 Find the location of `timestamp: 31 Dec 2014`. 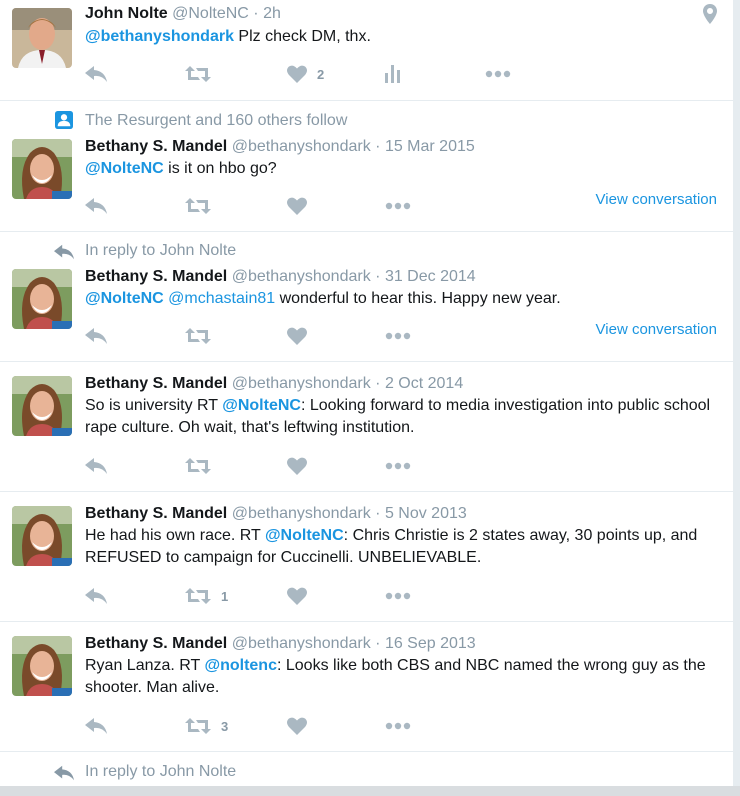

timestamp: 31 Dec 2014 is located at coordinates (430, 276).